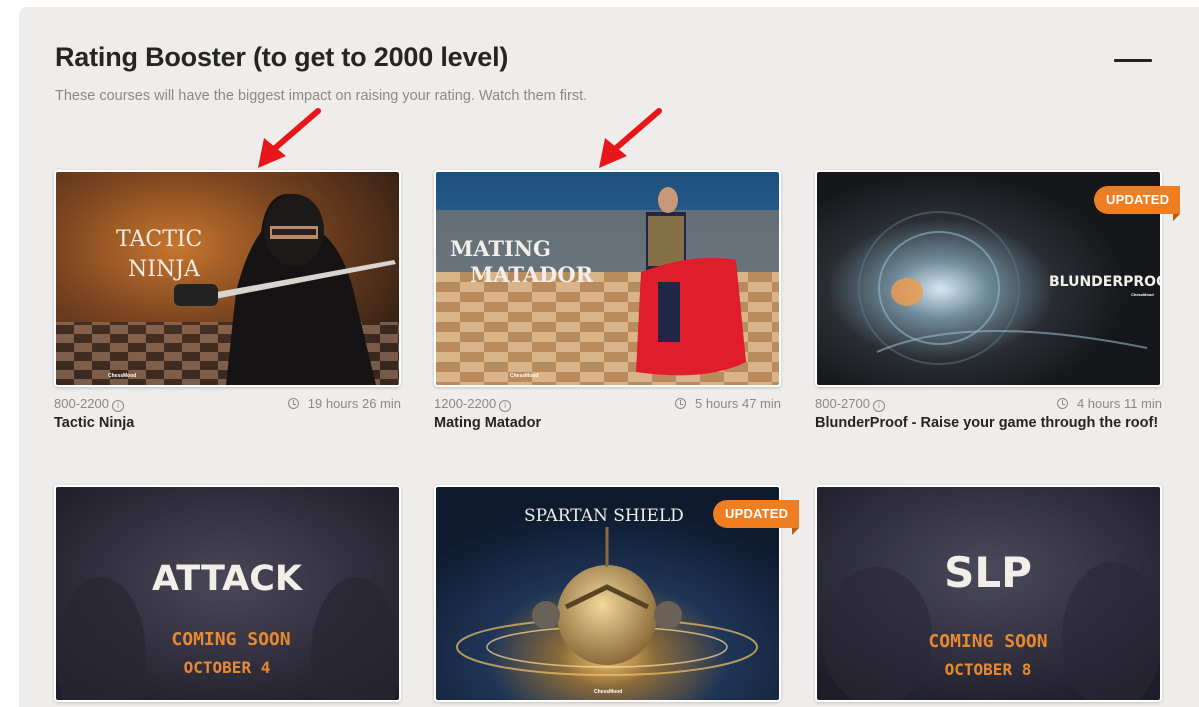 This screenshot has height=707, width=1199. Describe the element at coordinates (604, 516) in the screenshot. I see `artwork-title: SPARTAN SHIELD` at that location.